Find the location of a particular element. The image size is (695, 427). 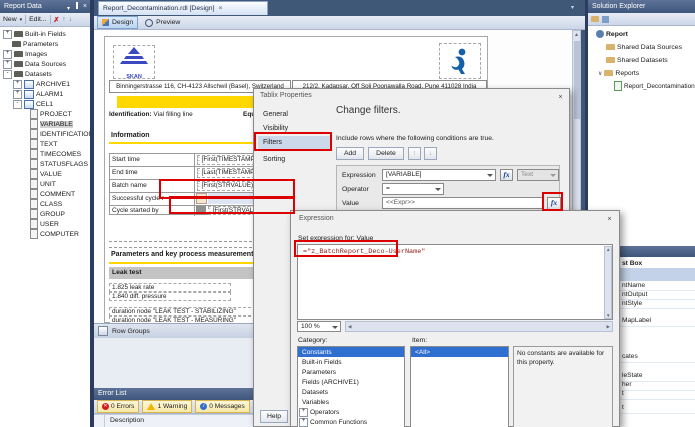

value-input: <<Expr>> is located at coordinates (463, 203).